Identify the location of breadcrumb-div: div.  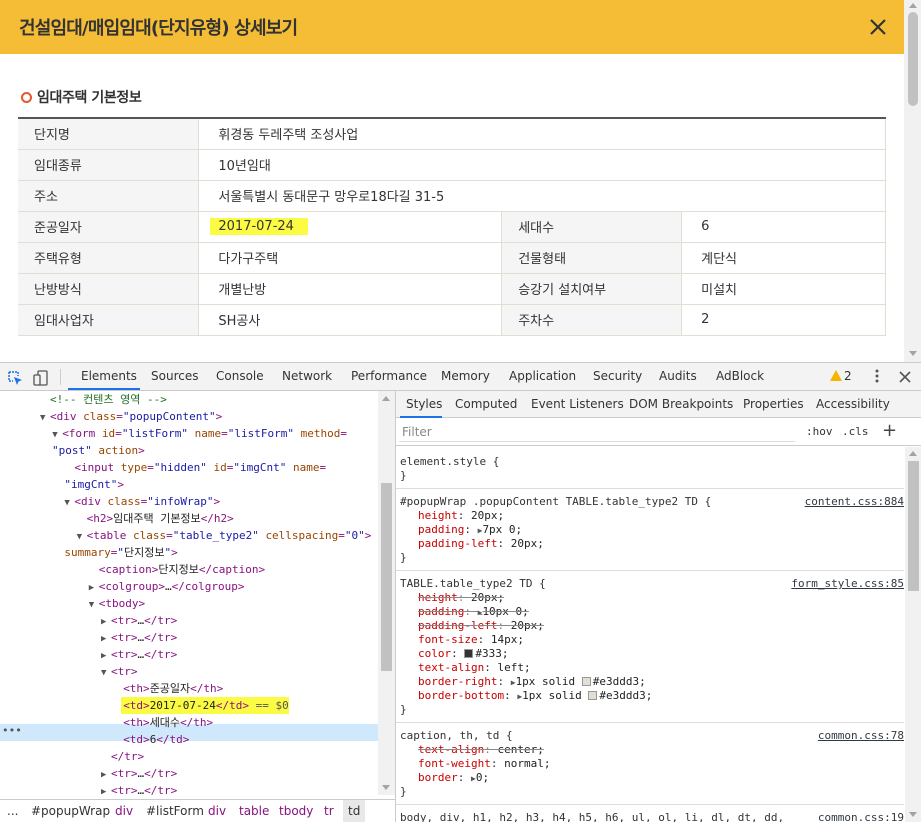
(124, 811).